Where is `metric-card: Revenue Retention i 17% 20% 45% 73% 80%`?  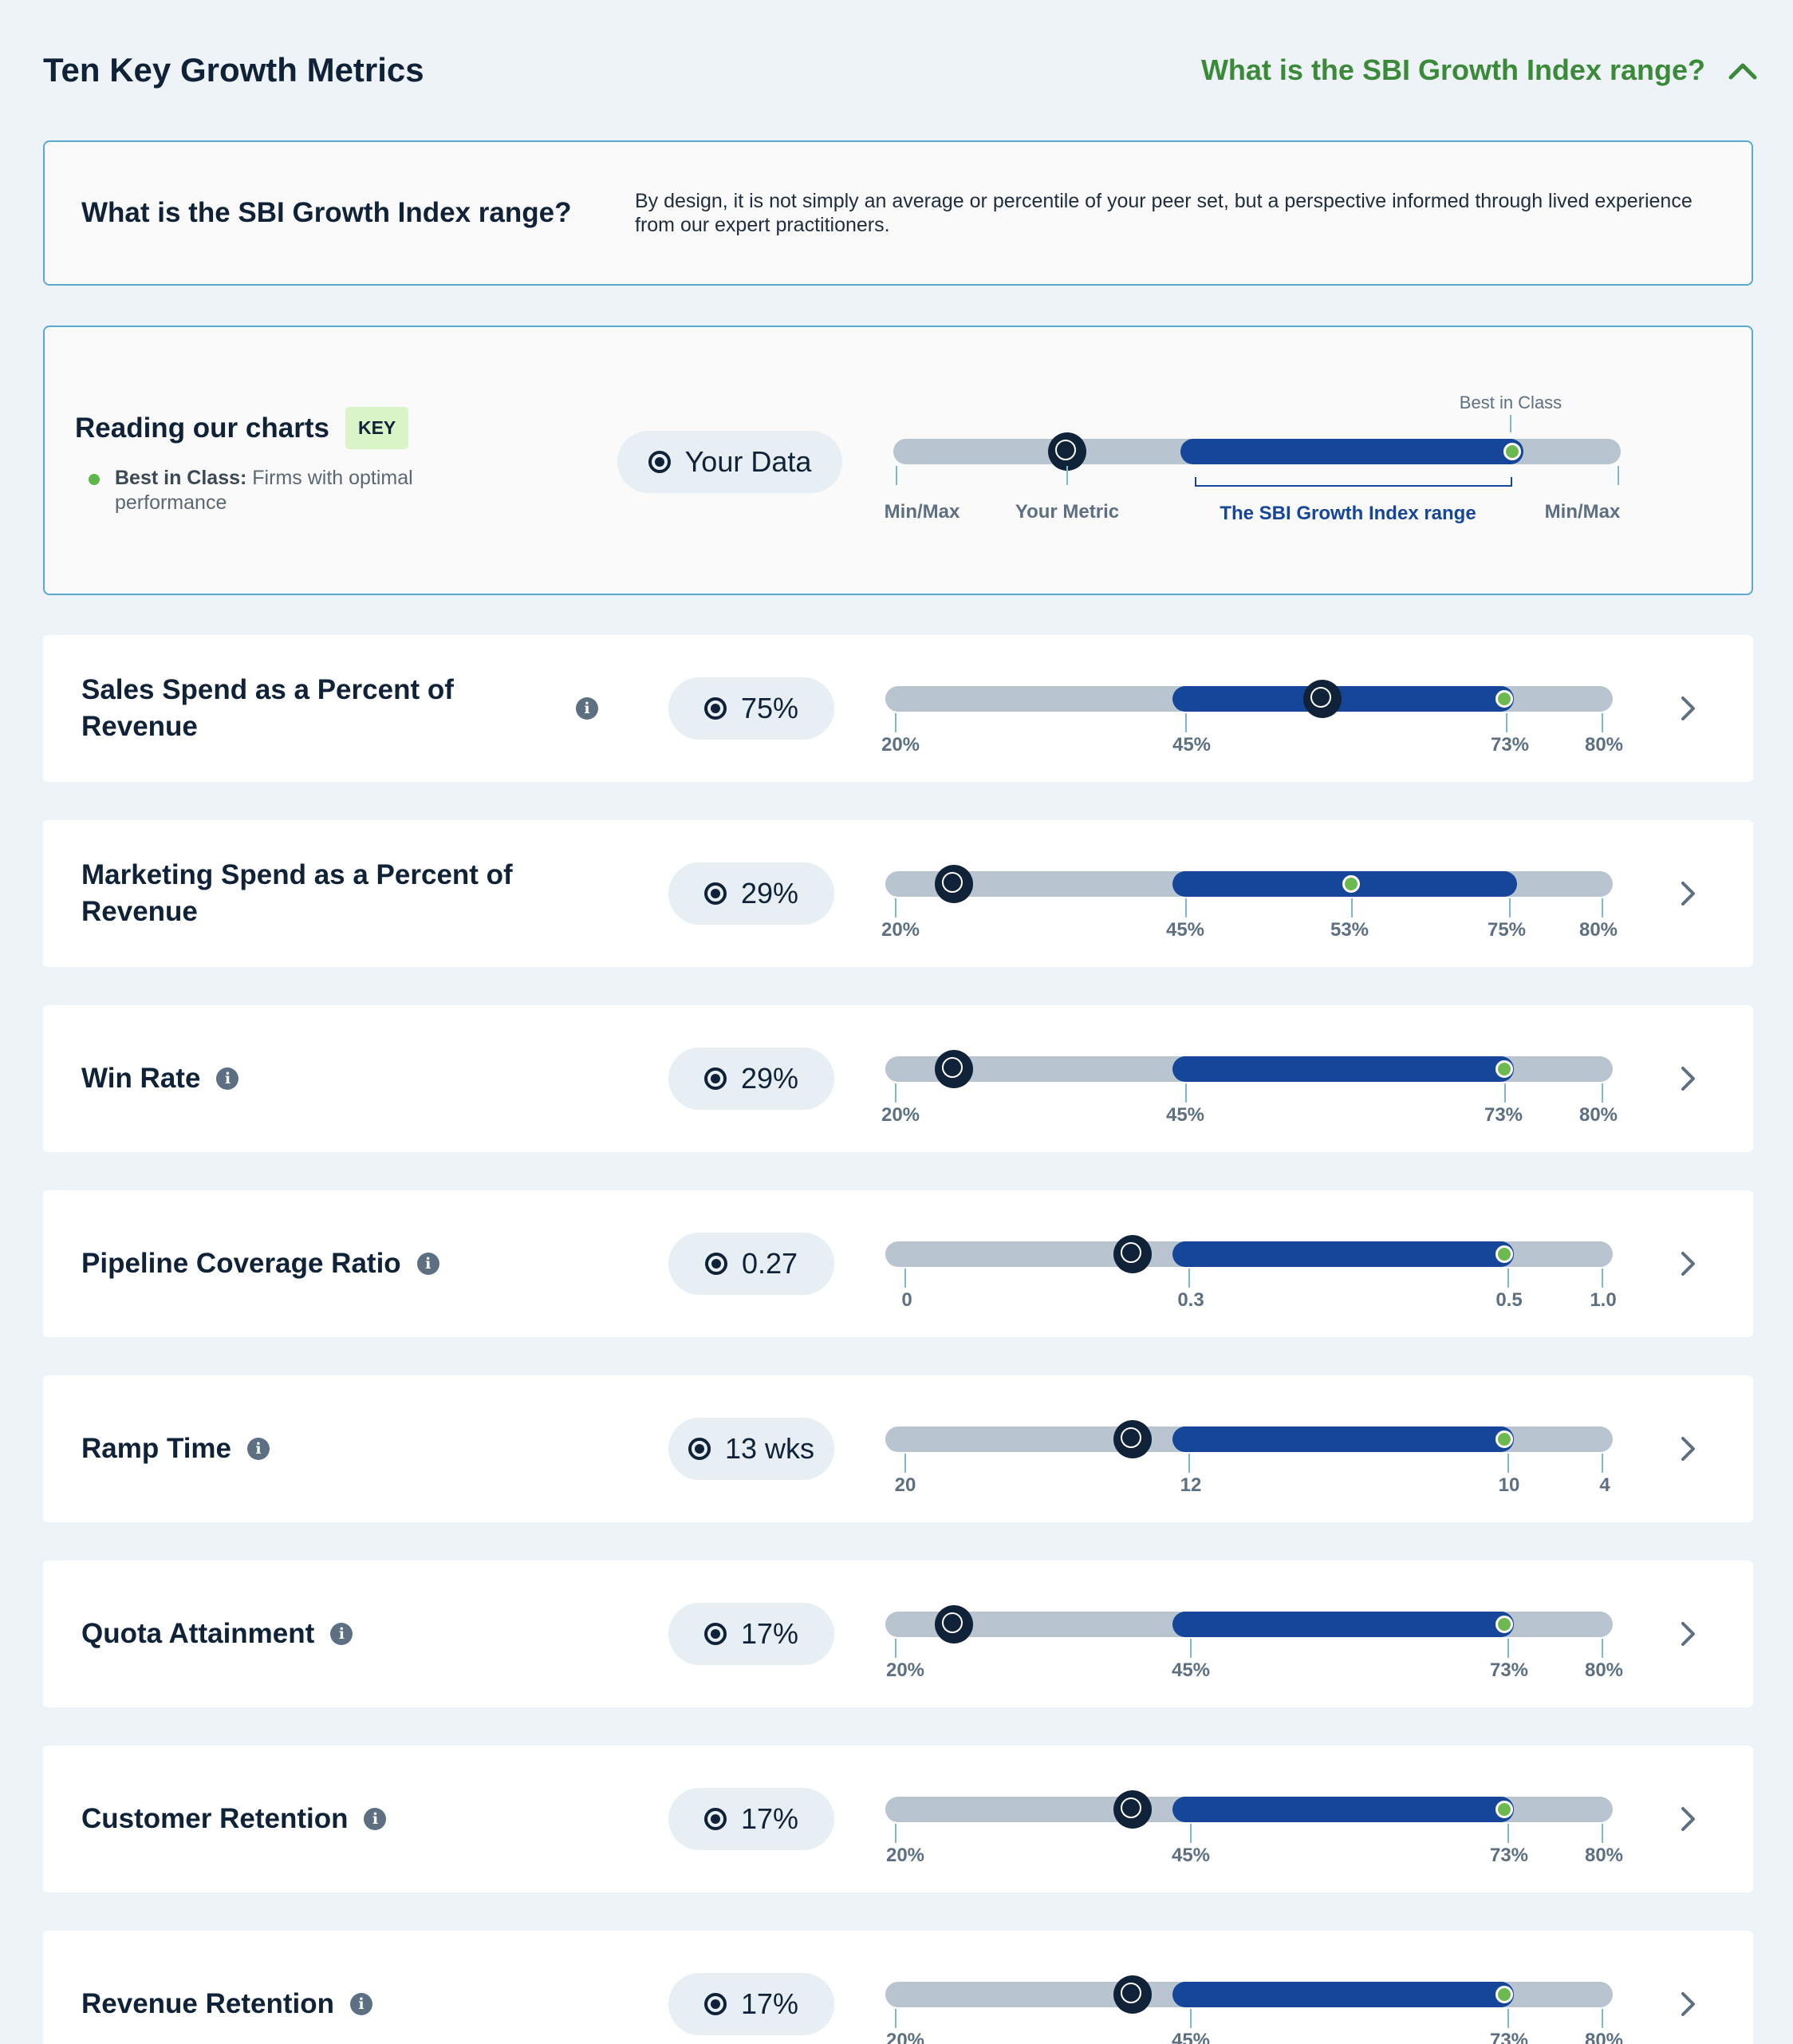 metric-card: Revenue Retention i 17% 20% 45% 73% 80% is located at coordinates (898, 1987).